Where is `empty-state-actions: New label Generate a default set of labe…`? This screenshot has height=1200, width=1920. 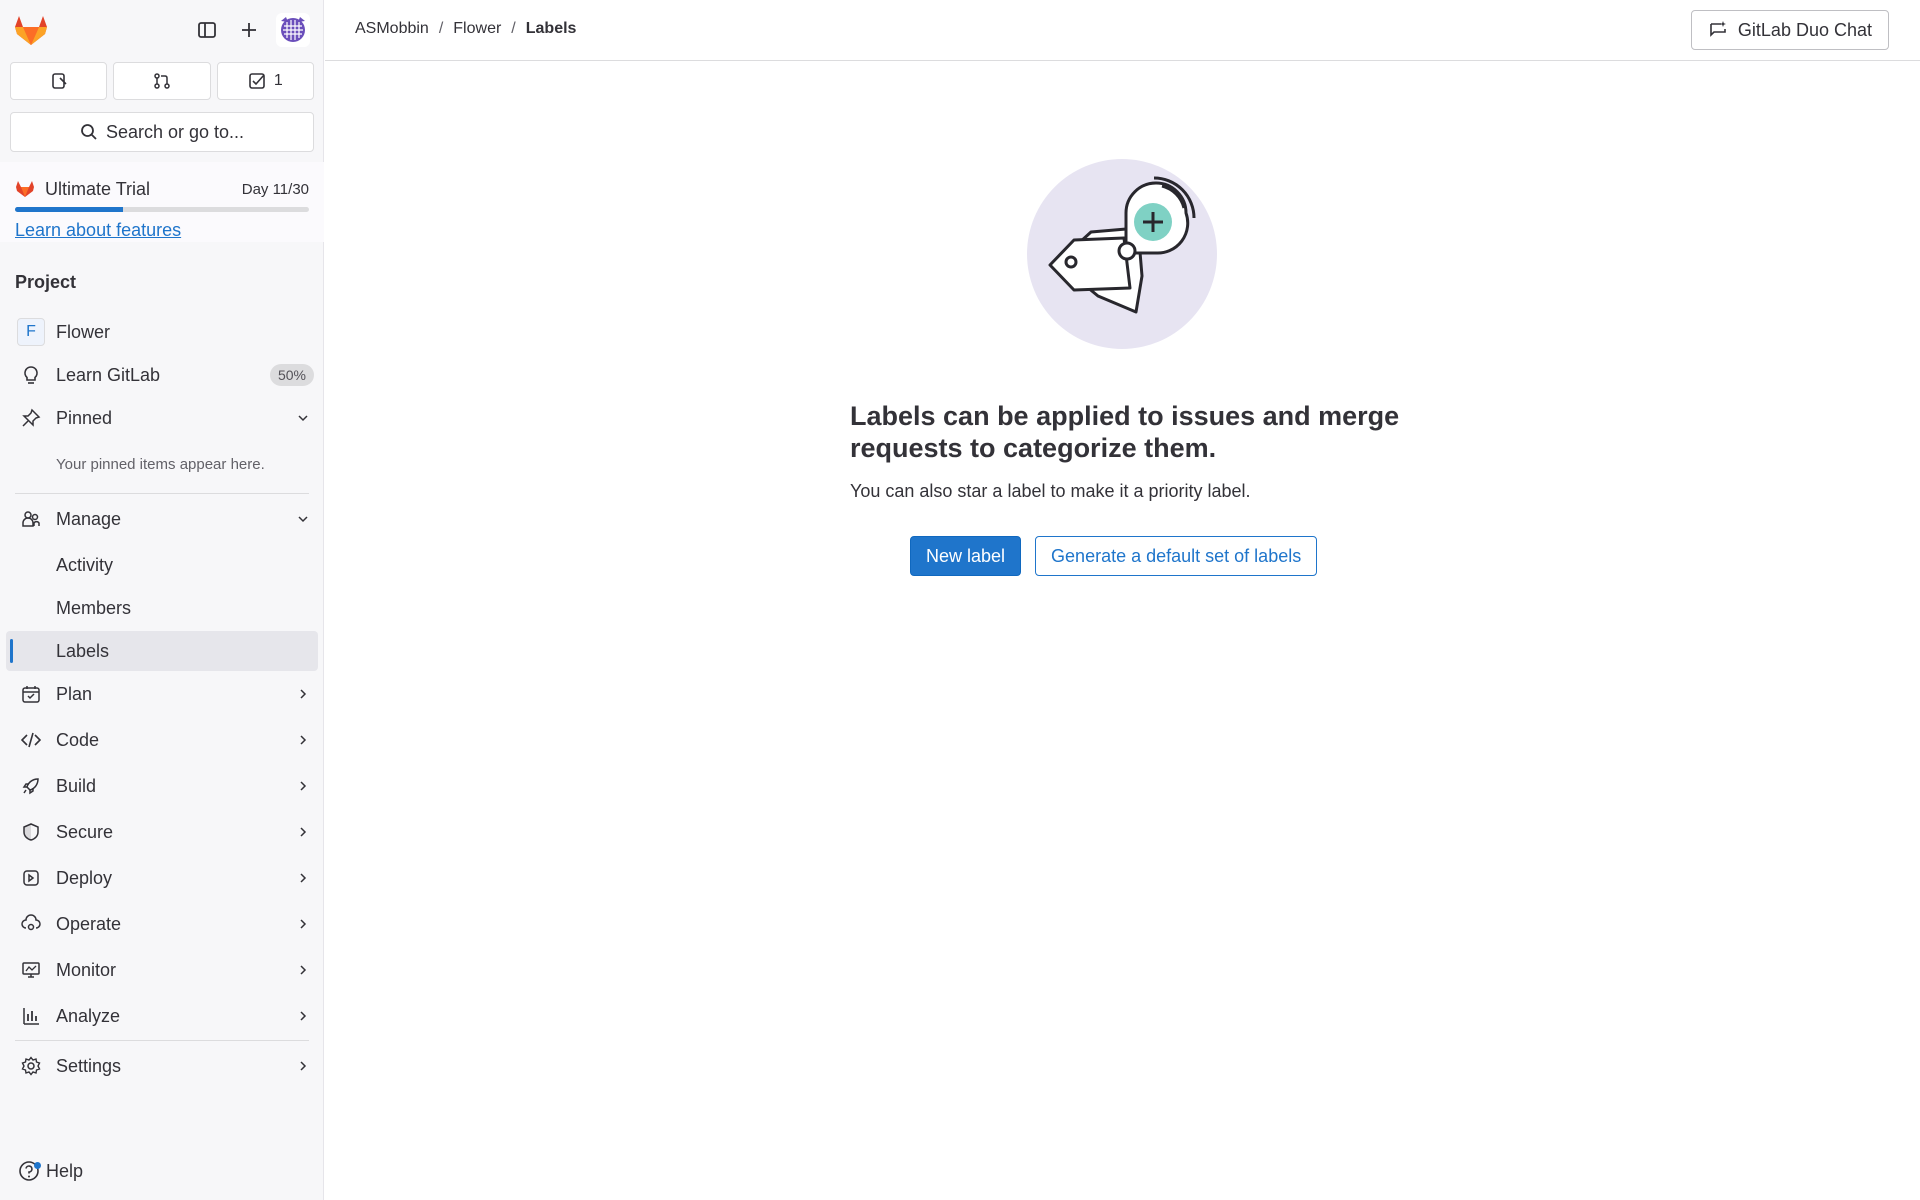 empty-state-actions: New label Generate a default set of labe… is located at coordinates (1114, 556).